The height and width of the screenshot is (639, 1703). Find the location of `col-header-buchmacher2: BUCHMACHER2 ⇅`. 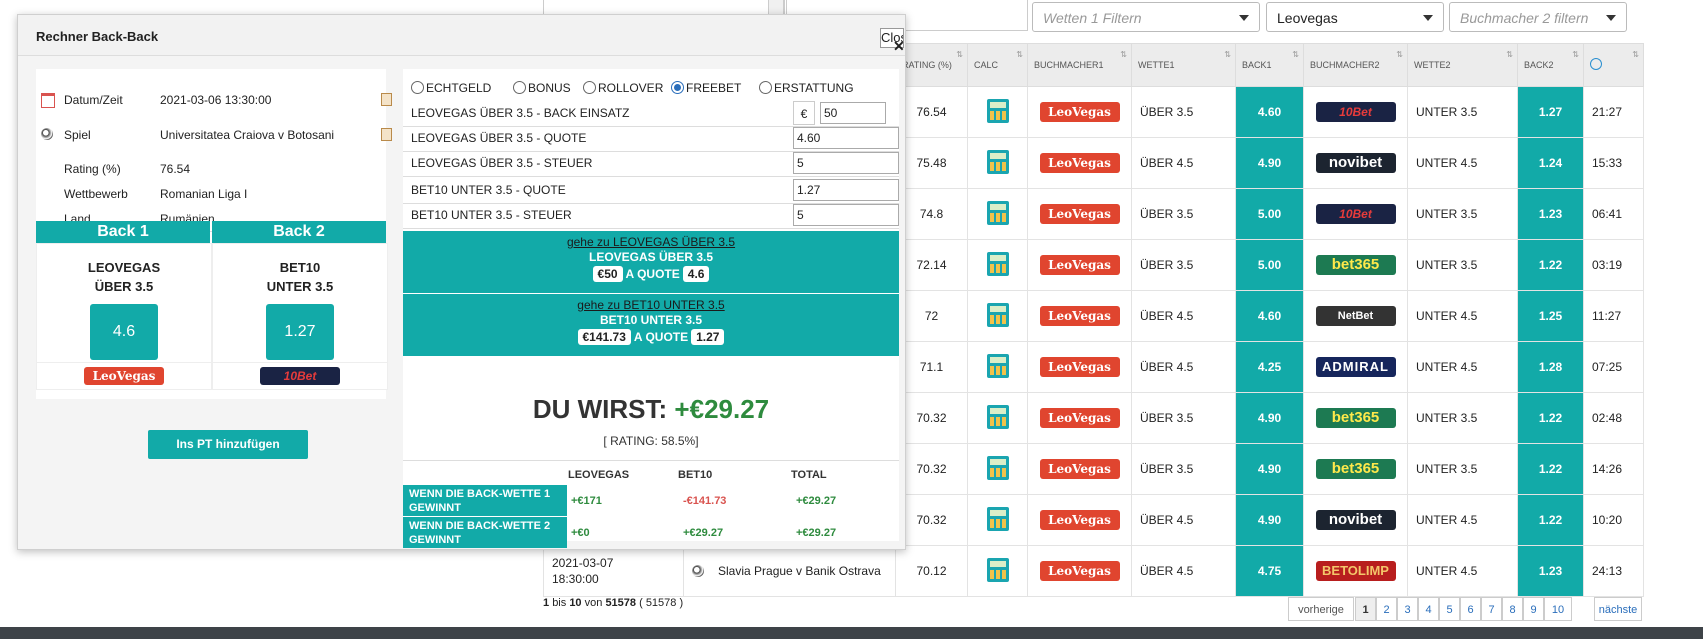

col-header-buchmacher2: BUCHMACHER2 ⇅ is located at coordinates (1355, 65).